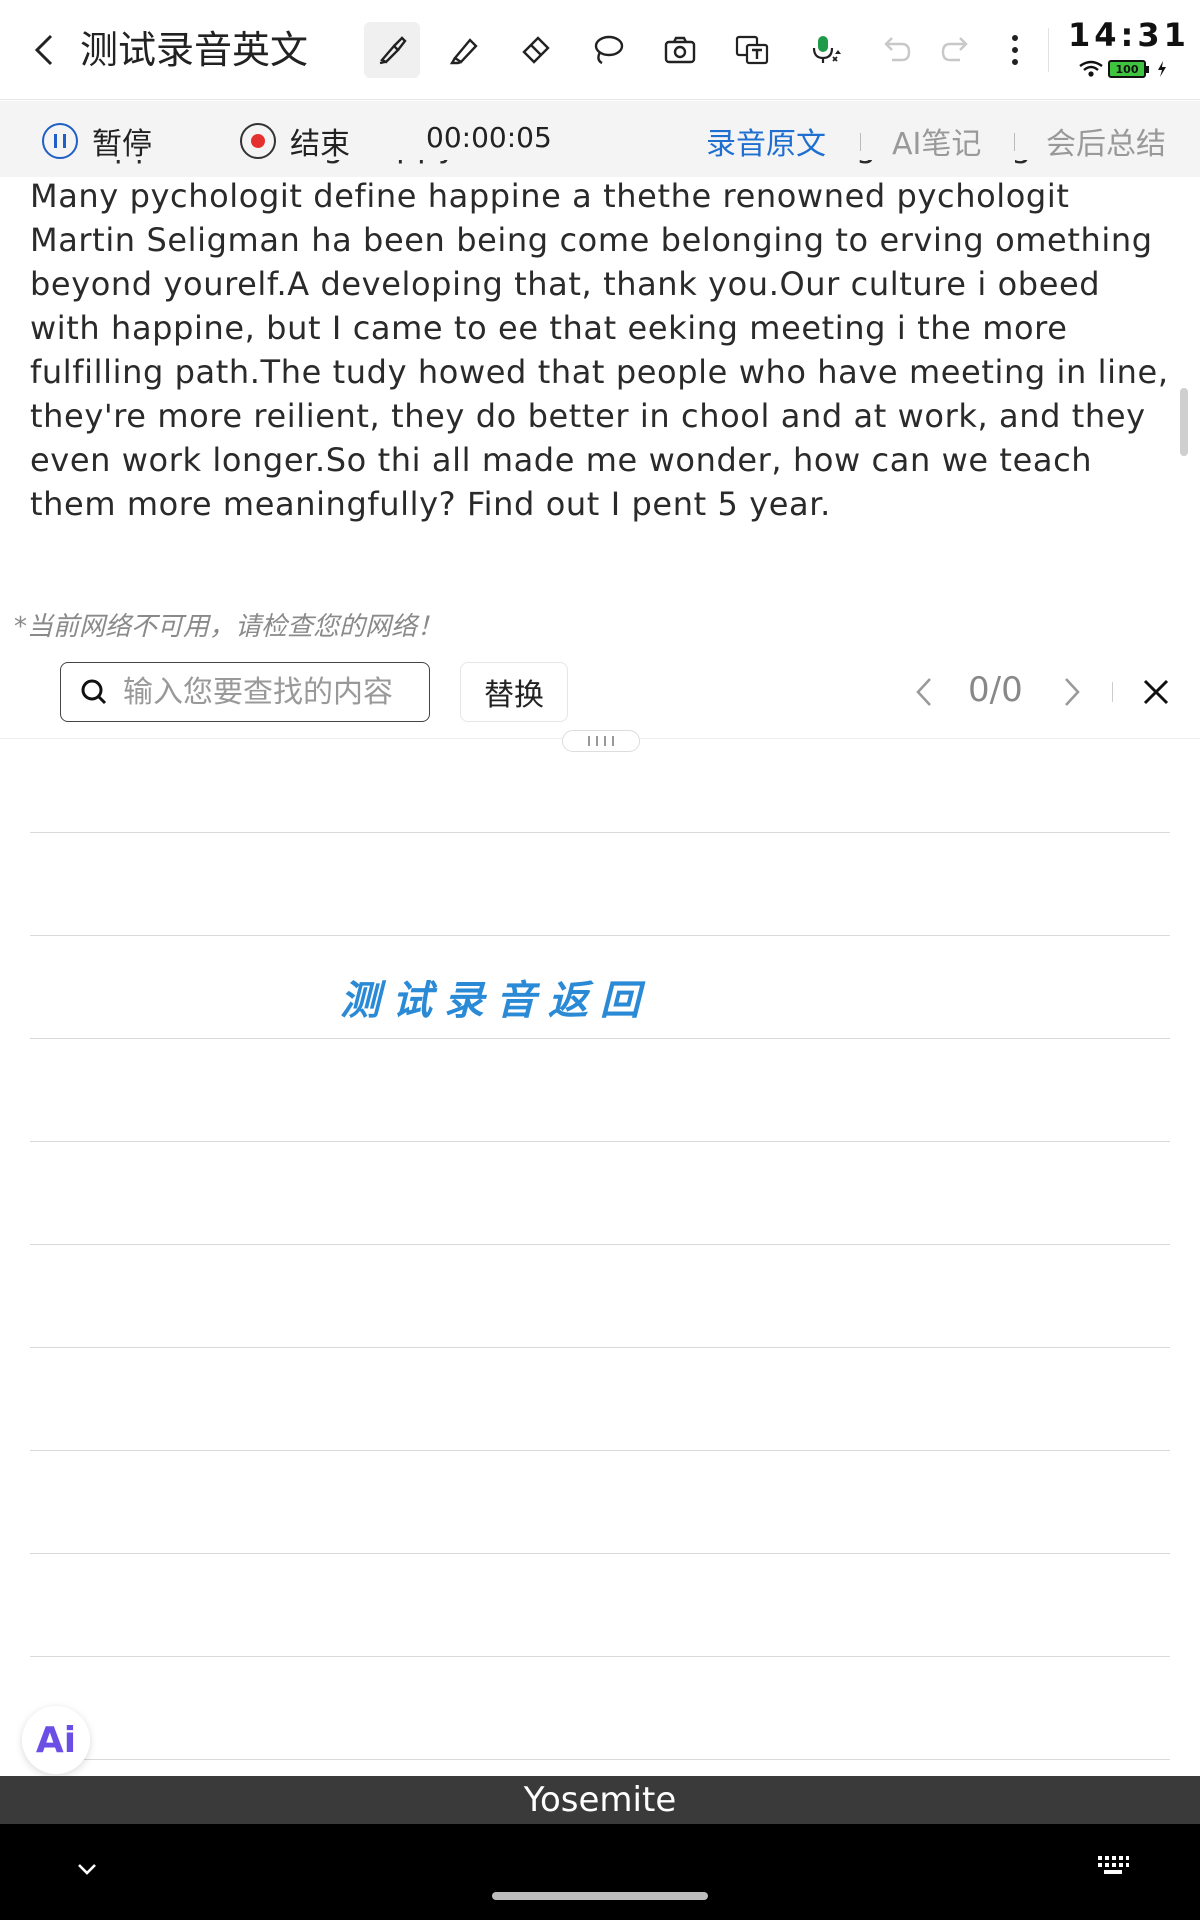 The height and width of the screenshot is (1920, 1200). What do you see at coordinates (229, 627) in the screenshot?
I see `network-warning: *当前网络不可用，请检查您的网络！` at bounding box center [229, 627].